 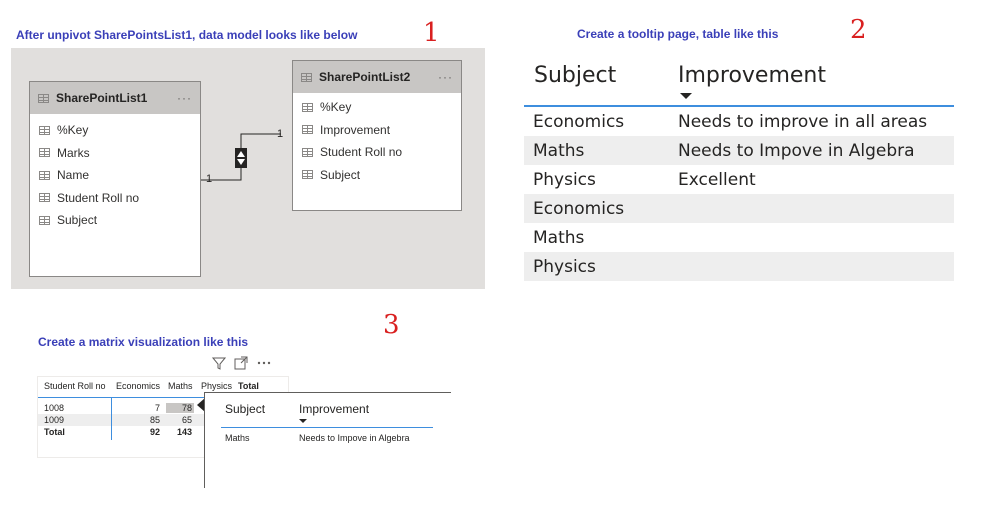 I want to click on column-header-improvement: Improvement, so click(x=752, y=75).